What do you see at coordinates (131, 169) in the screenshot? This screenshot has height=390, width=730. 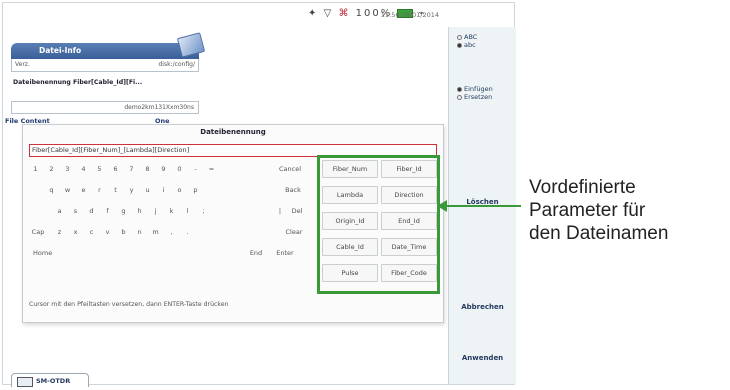 I see `key: 7` at bounding box center [131, 169].